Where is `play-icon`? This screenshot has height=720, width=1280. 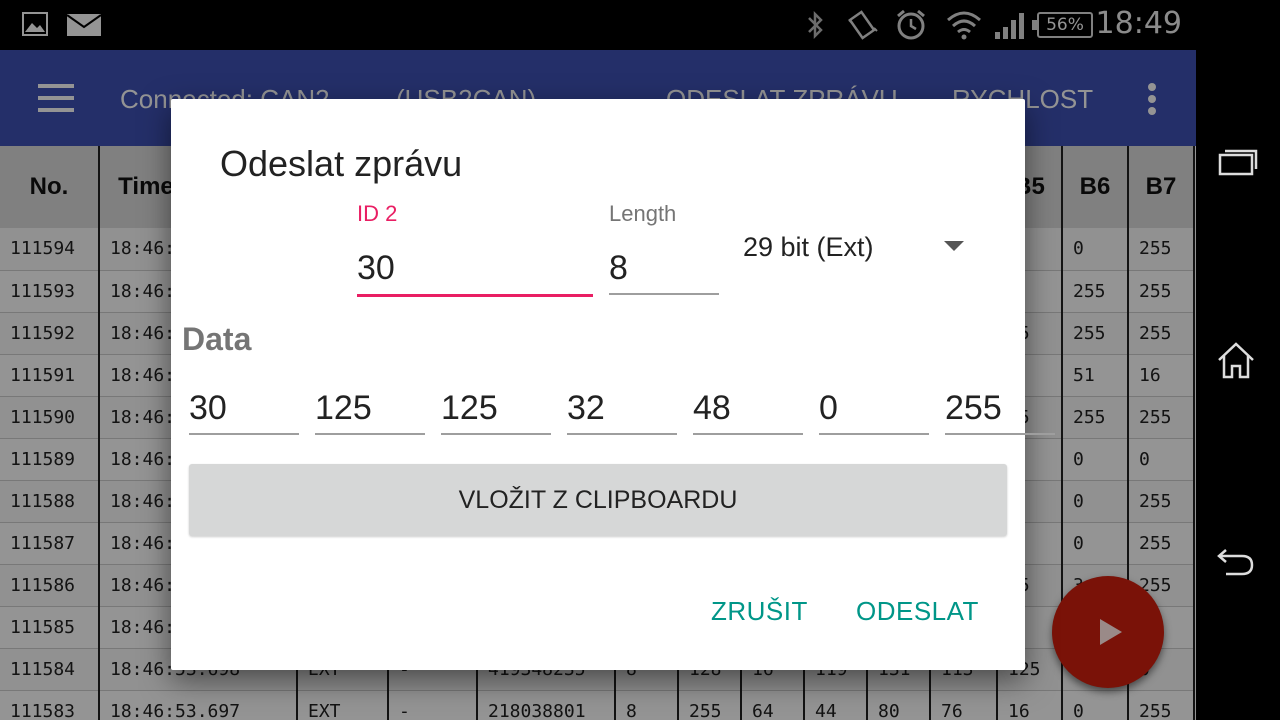
play-icon is located at coordinates (1111, 632).